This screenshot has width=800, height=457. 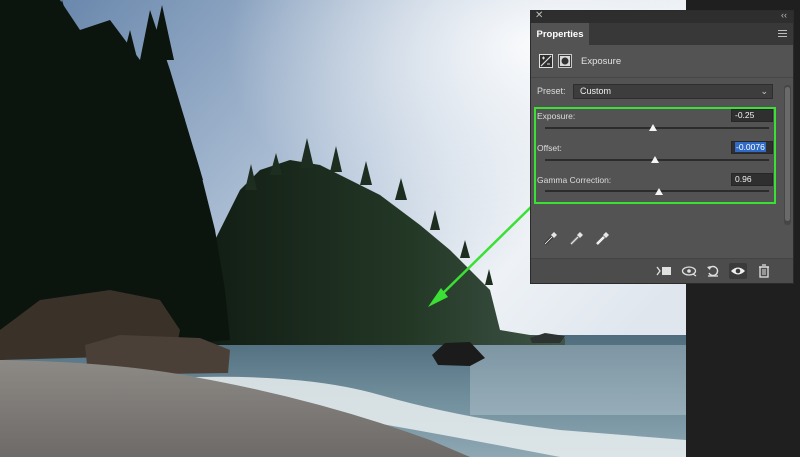 I want to click on layer-mask-icon, so click(x=565, y=61).